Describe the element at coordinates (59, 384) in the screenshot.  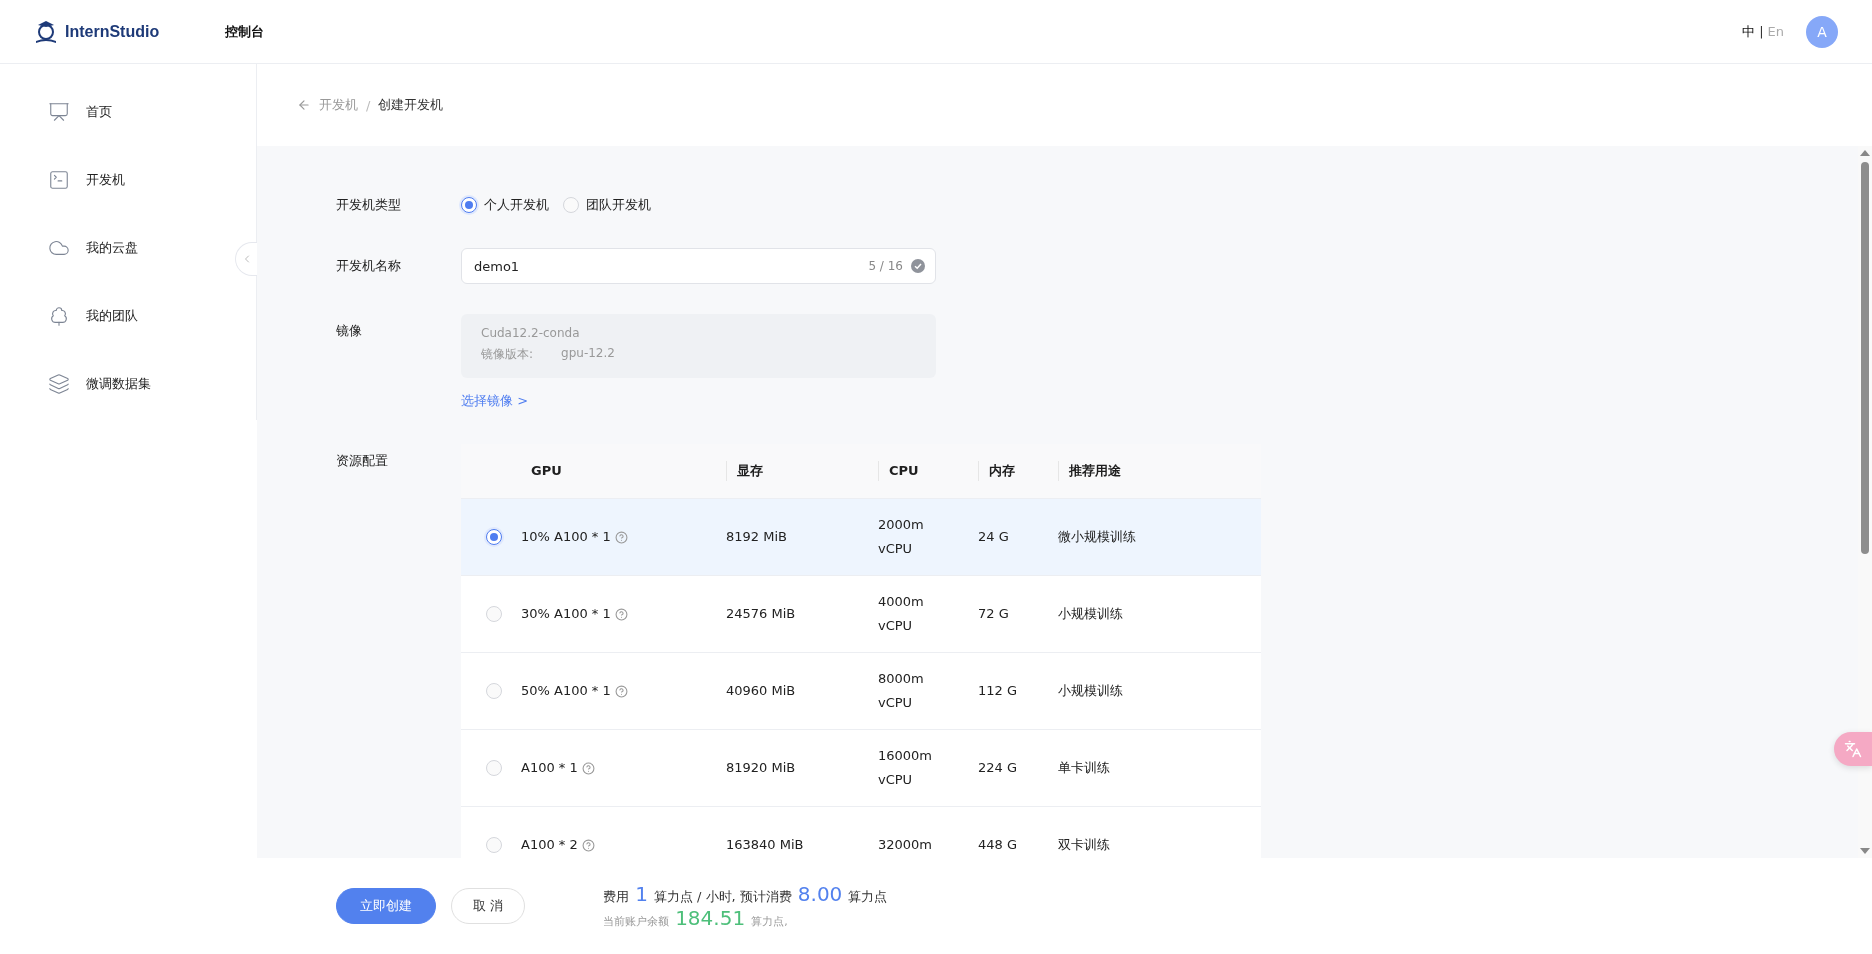
I see `layers-icon` at that location.